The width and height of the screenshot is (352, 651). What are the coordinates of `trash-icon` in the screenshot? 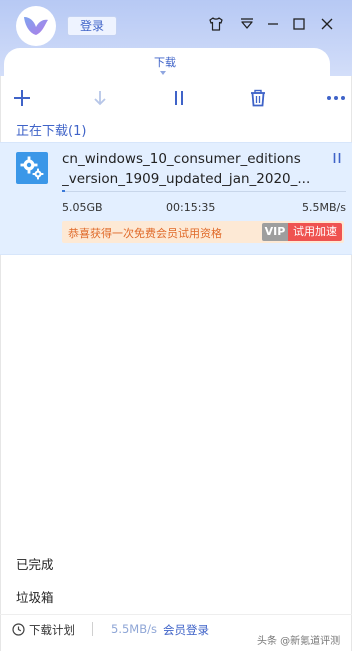 It's located at (258, 98).